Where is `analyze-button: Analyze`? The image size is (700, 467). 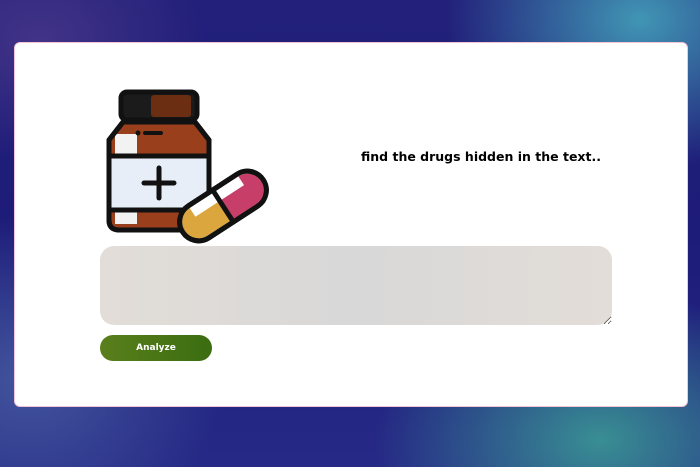 analyze-button: Analyze is located at coordinates (156, 348).